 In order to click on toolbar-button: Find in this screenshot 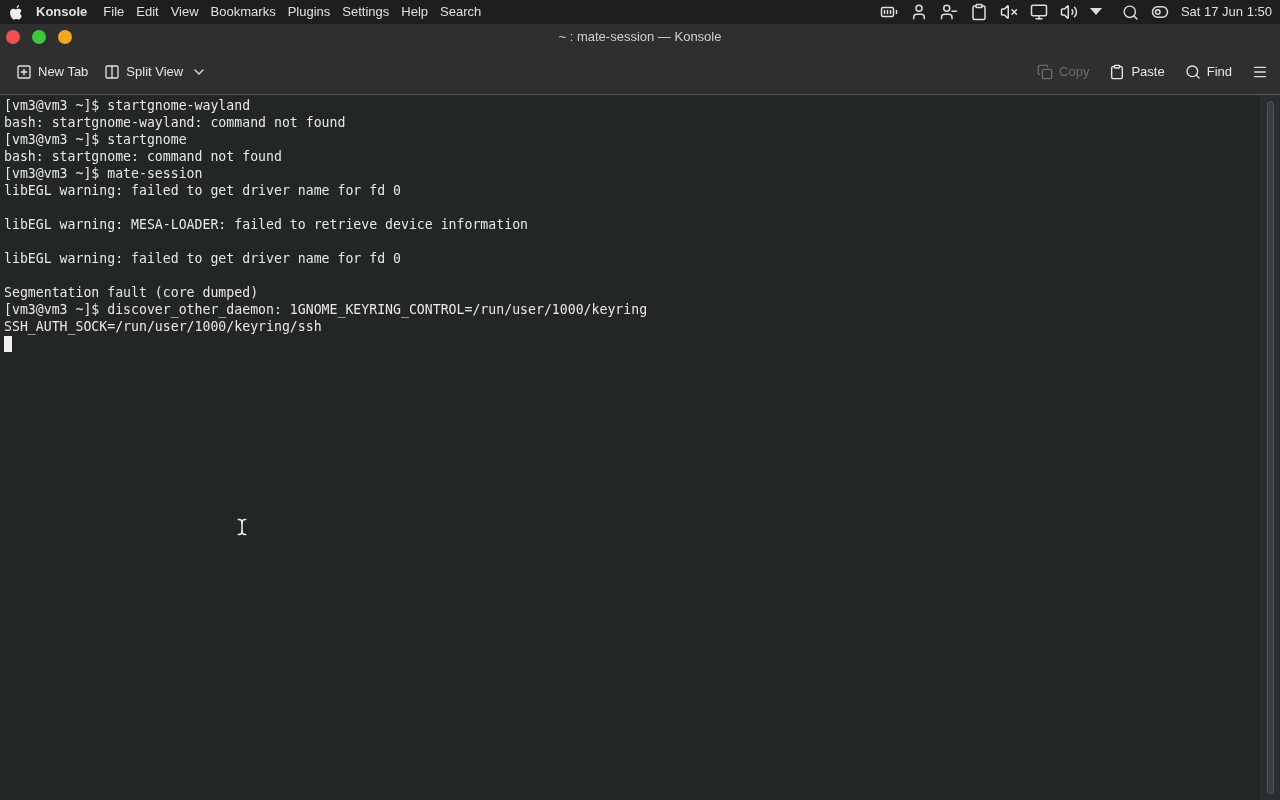, I will do `click(1208, 72)`.